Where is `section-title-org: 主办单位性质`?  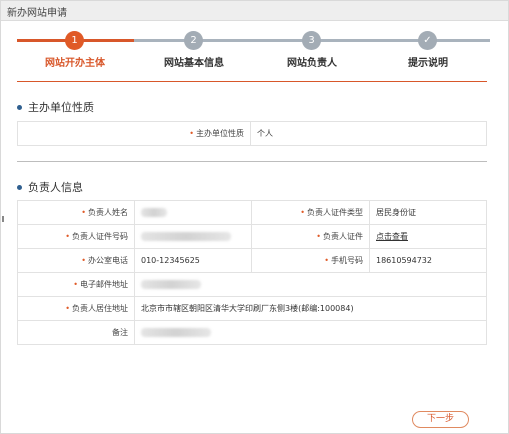 section-title-org: 主办单位性质 is located at coordinates (55, 107).